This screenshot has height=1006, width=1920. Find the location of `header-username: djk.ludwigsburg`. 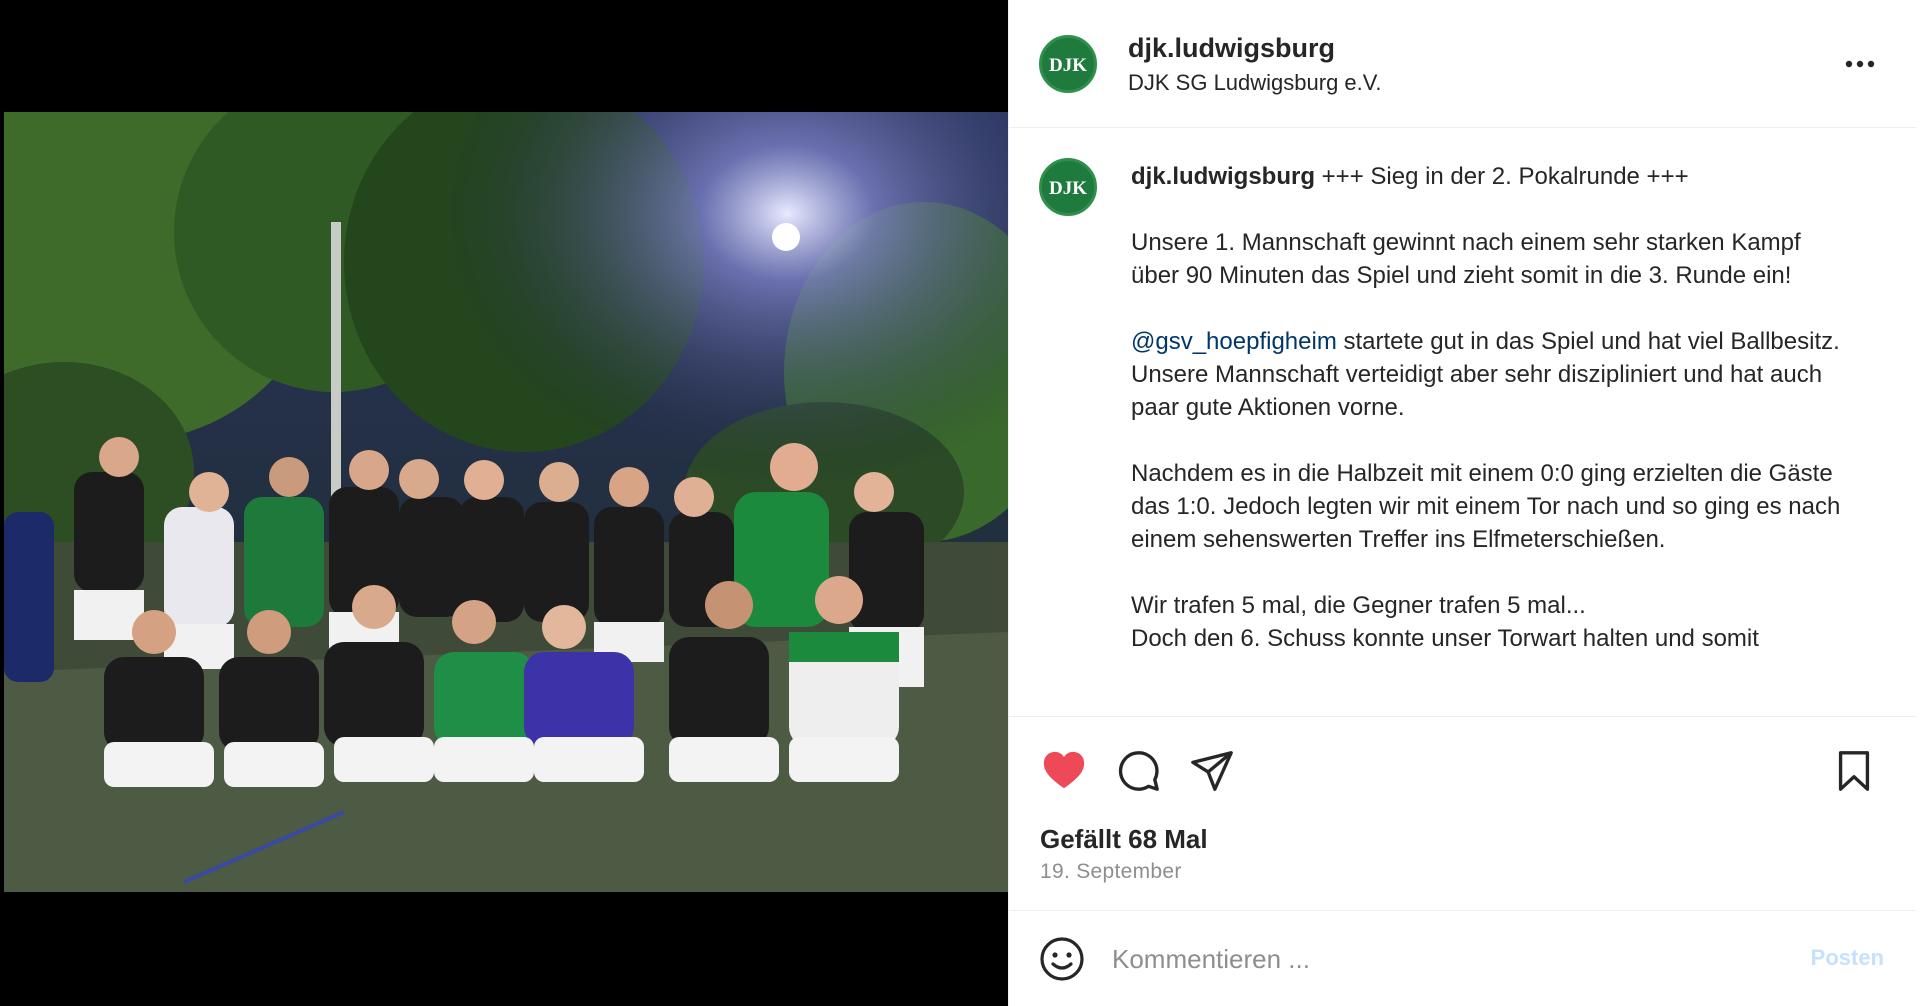

header-username: djk.ludwigsburg is located at coordinates (1231, 48).